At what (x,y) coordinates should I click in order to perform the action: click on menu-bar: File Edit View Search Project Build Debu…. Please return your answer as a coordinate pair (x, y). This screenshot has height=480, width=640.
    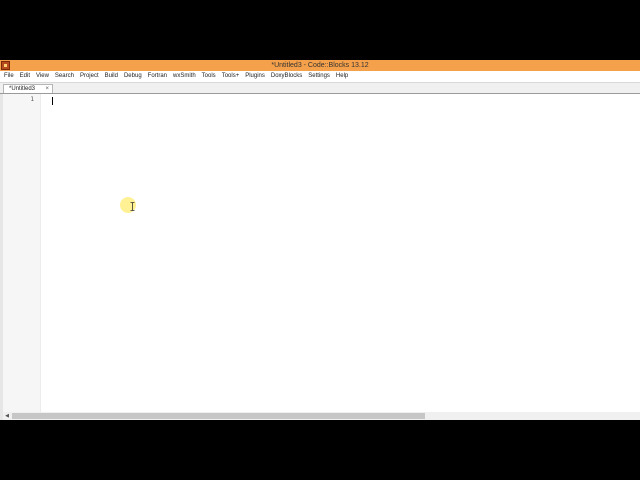
    Looking at the image, I should click on (320, 77).